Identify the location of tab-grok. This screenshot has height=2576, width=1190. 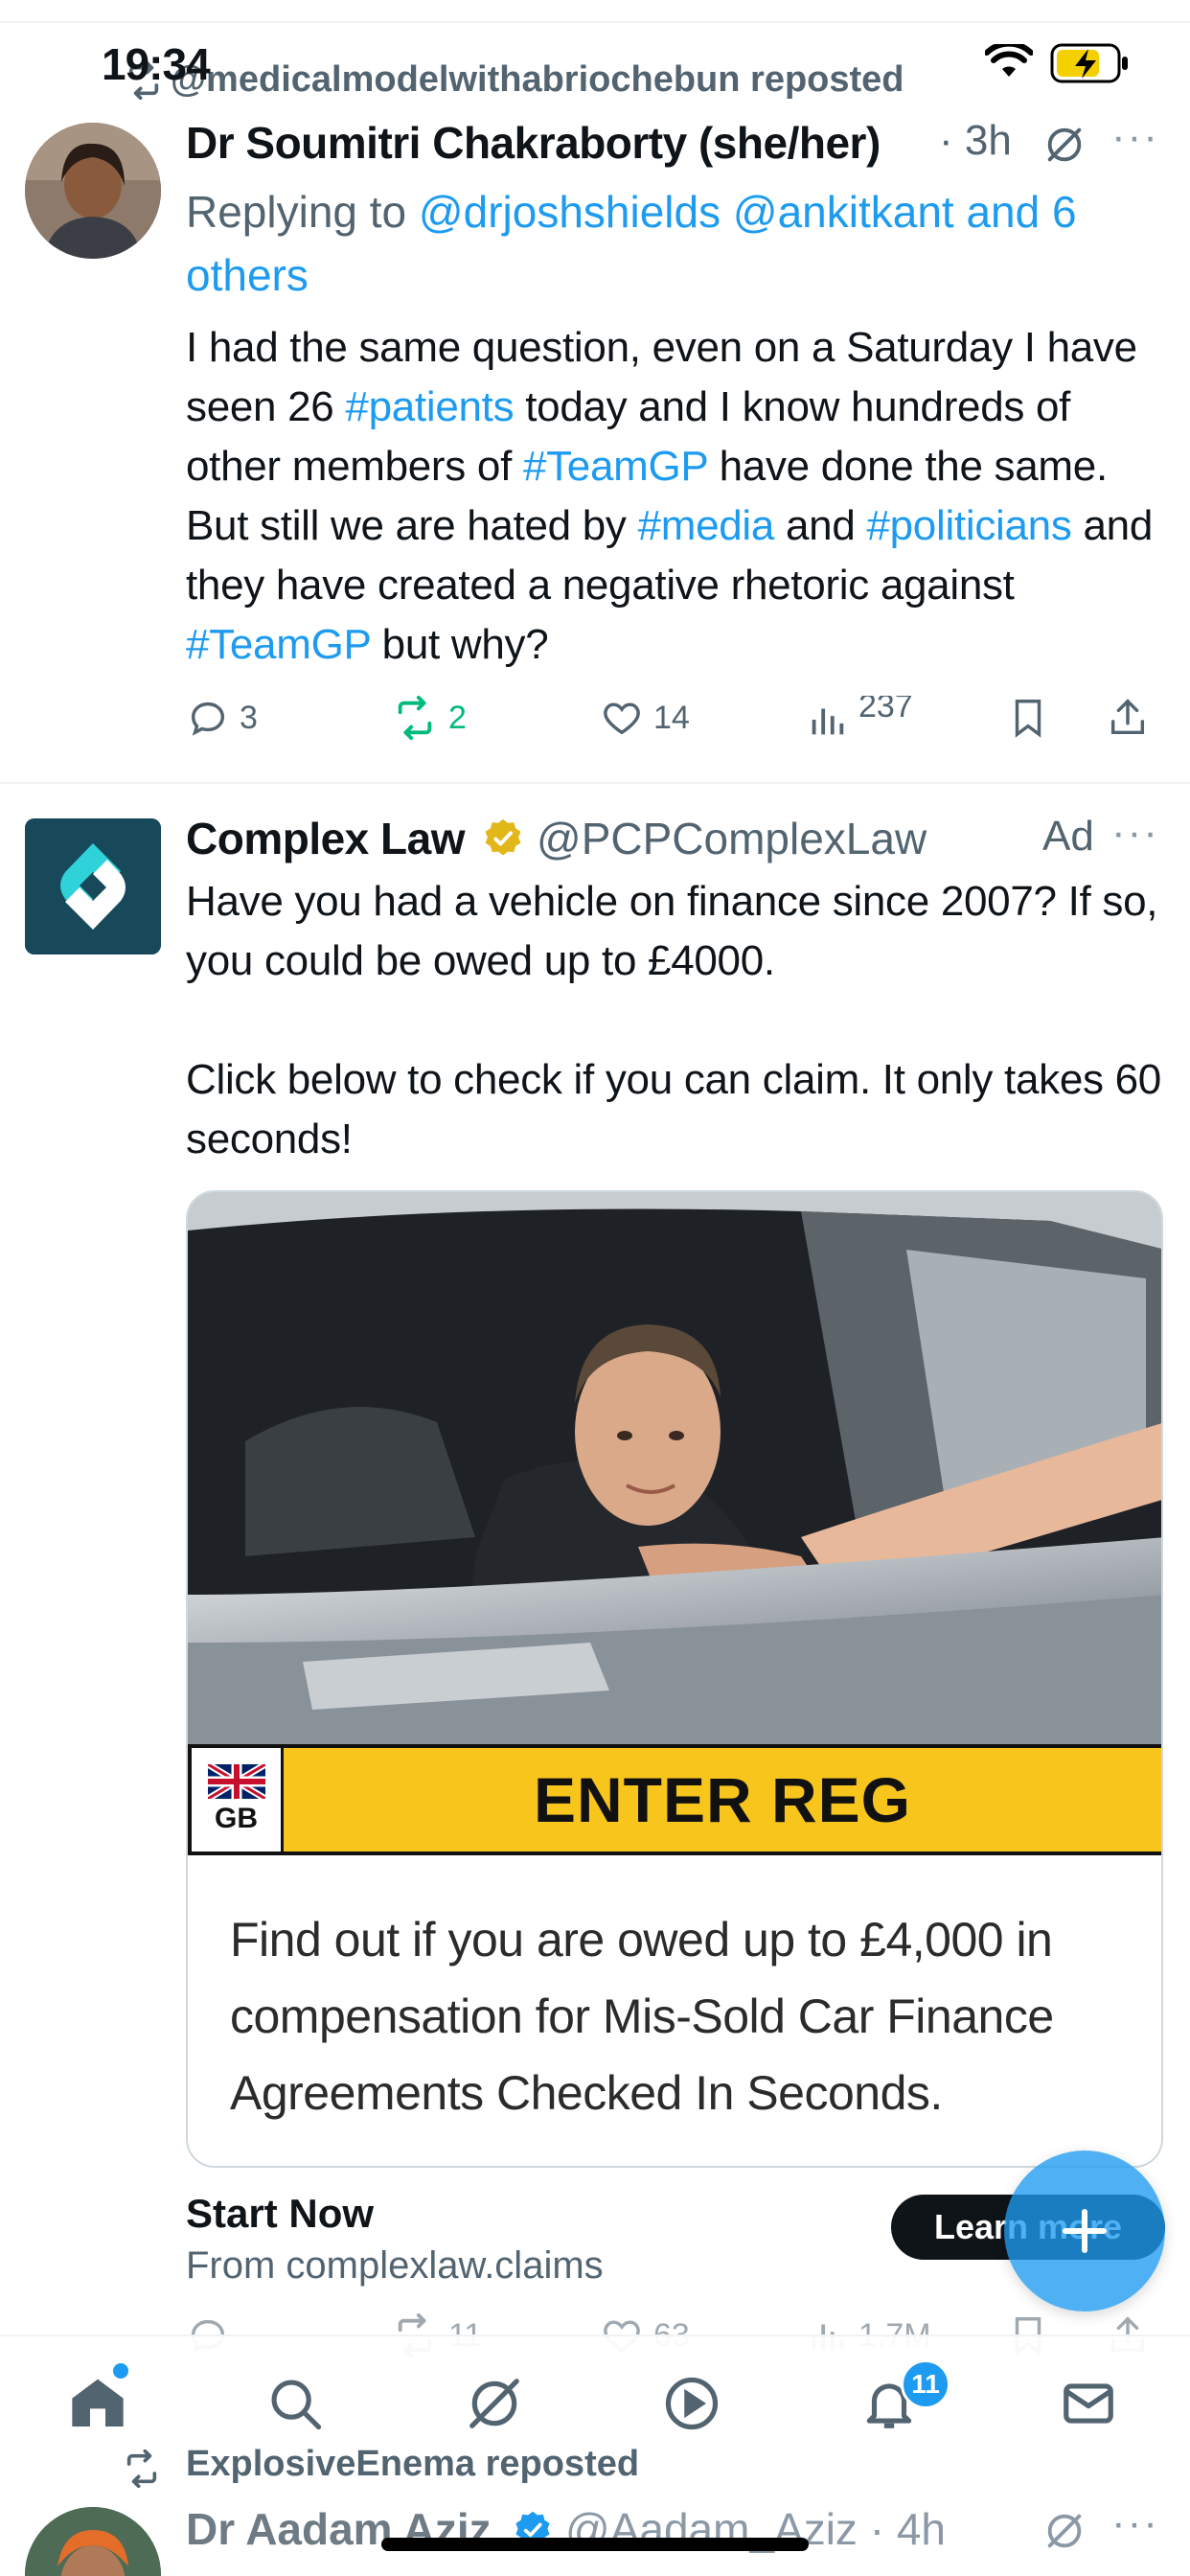
(495, 2403).